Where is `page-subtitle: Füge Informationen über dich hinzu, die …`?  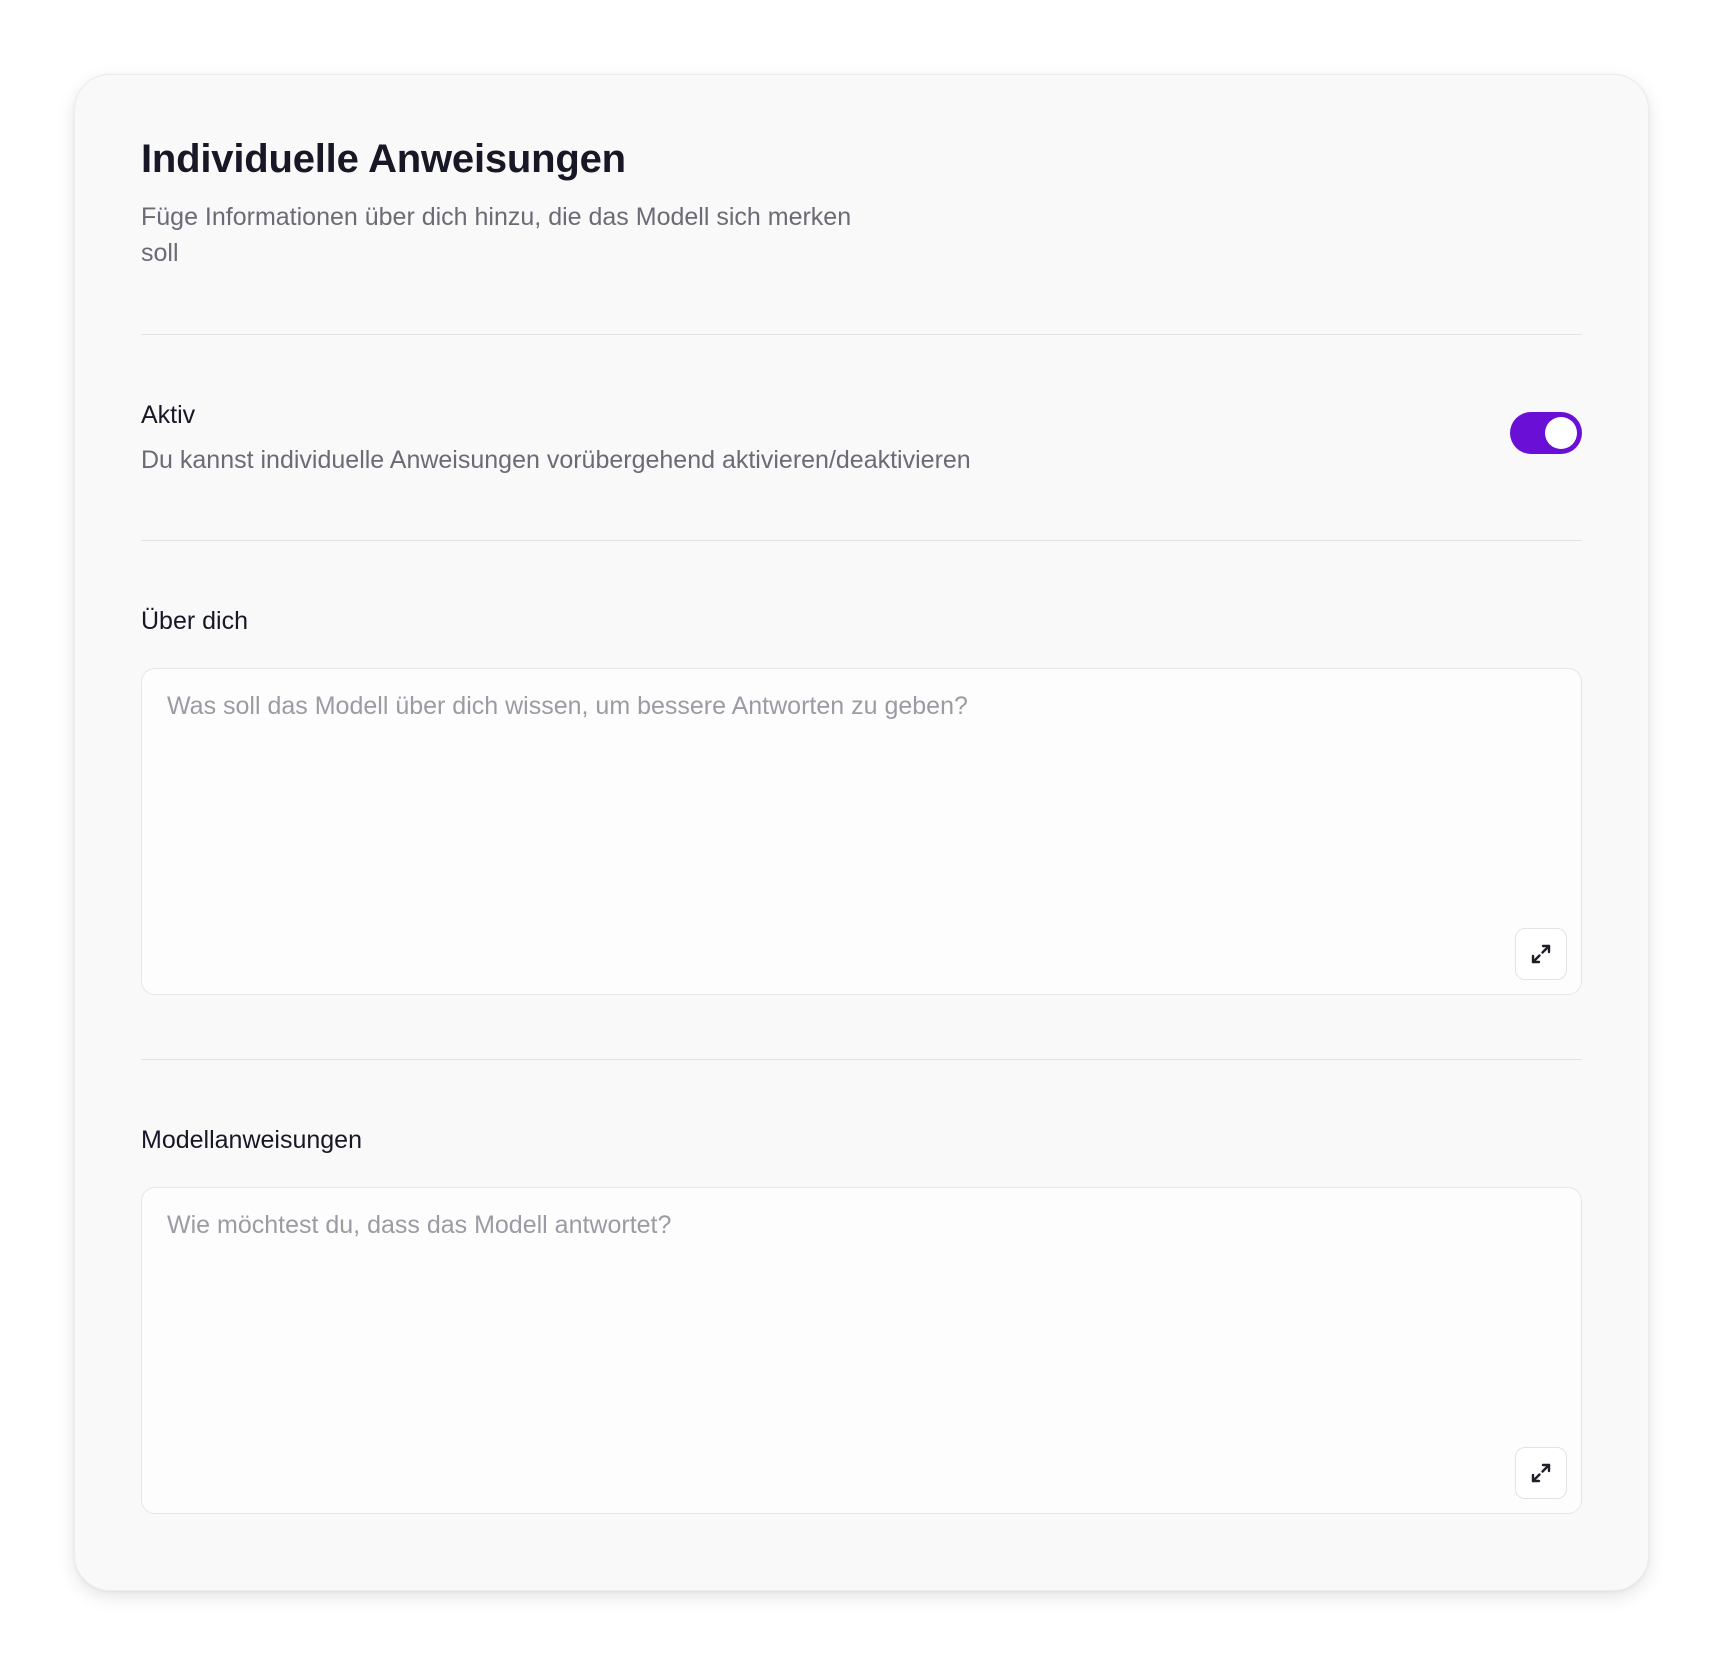
page-subtitle: Füge Informationen über dich hinzu, die … is located at coordinates (496, 235).